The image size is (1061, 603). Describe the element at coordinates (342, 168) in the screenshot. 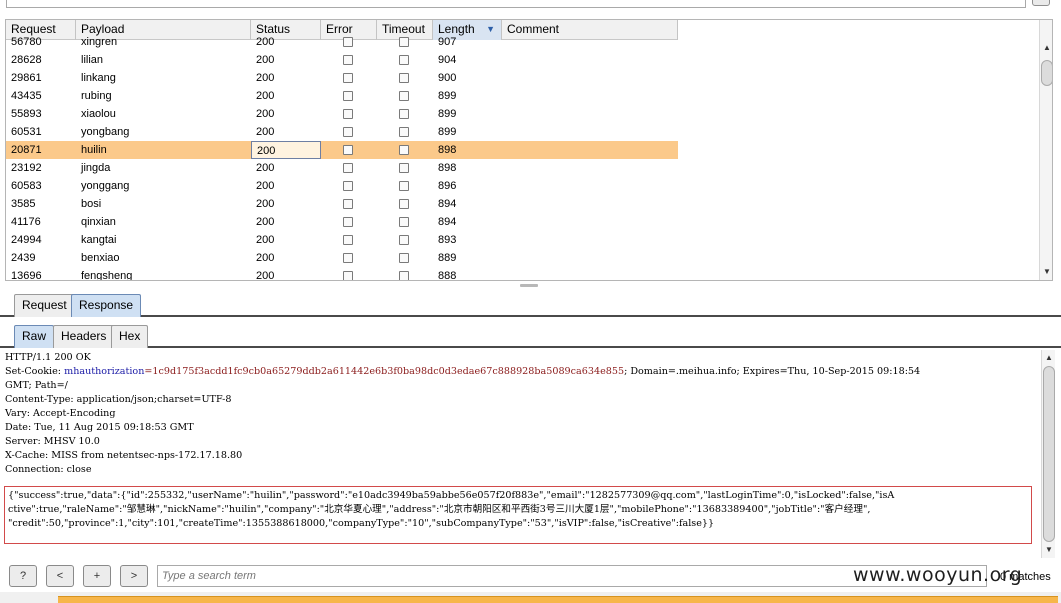

I see `table-row: 23192 jingda 200 898` at that location.